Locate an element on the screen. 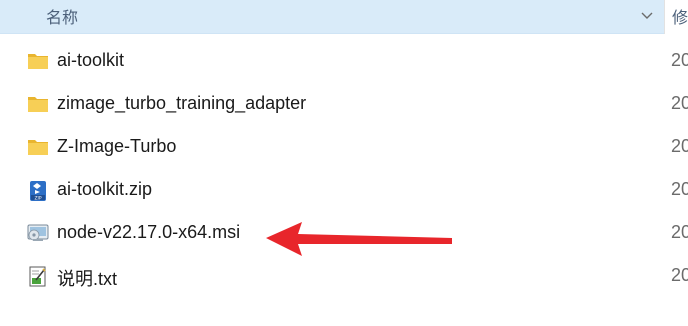  file-name: ai-toolkit.zip is located at coordinates (105, 189).